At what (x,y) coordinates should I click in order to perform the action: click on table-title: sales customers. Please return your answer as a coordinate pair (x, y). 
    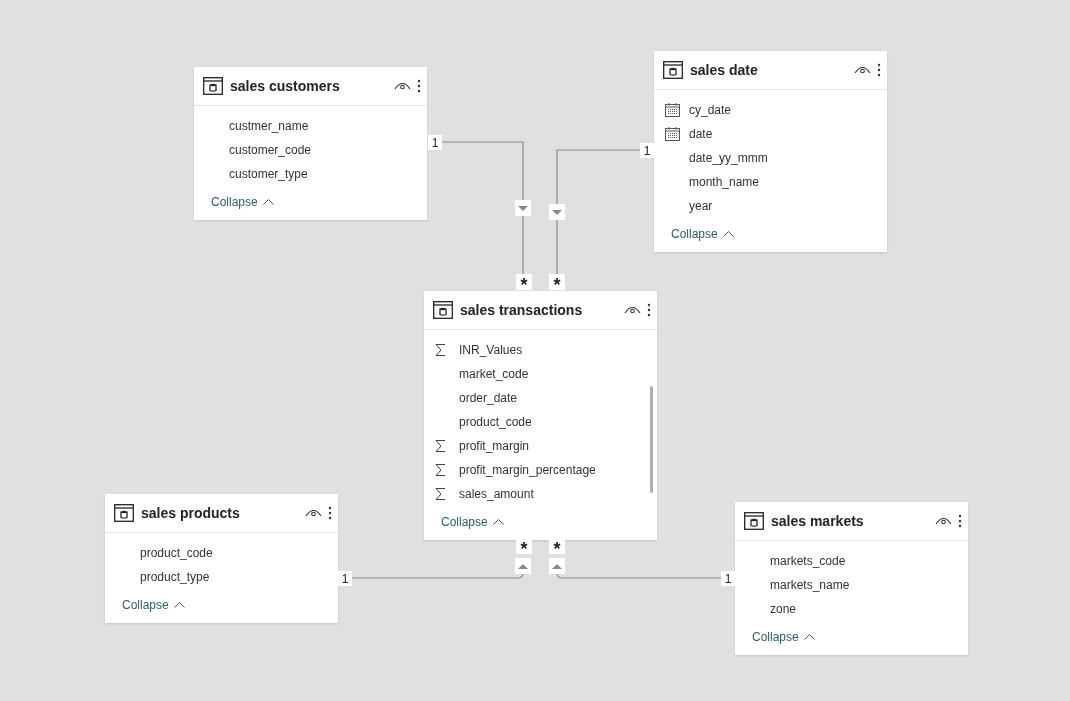
    Looking at the image, I should click on (285, 86).